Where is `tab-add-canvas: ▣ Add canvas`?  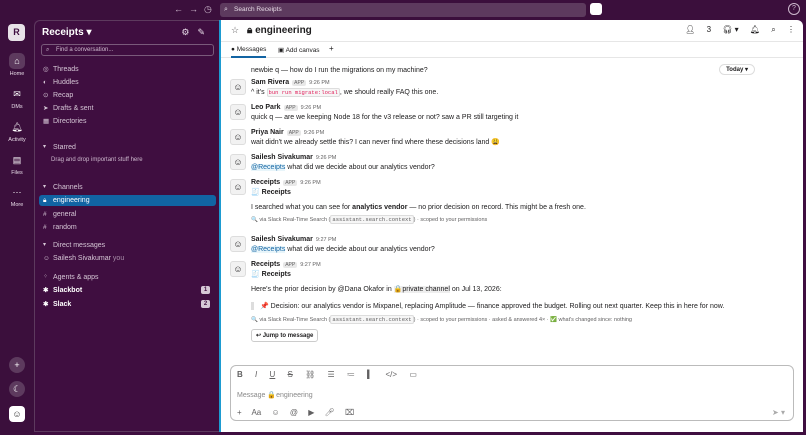
tab-add-canvas: ▣ Add canvas is located at coordinates (299, 50).